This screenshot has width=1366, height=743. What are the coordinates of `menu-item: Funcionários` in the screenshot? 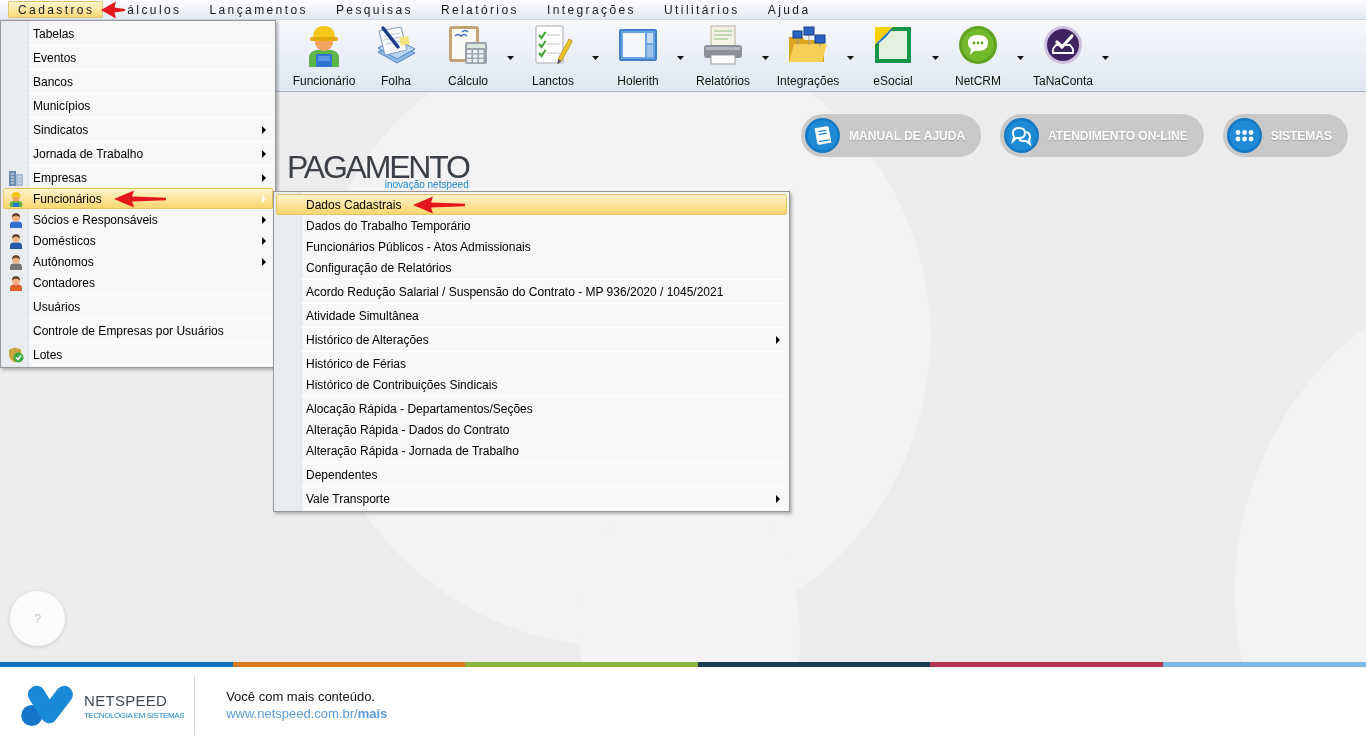 It's located at (138, 198).